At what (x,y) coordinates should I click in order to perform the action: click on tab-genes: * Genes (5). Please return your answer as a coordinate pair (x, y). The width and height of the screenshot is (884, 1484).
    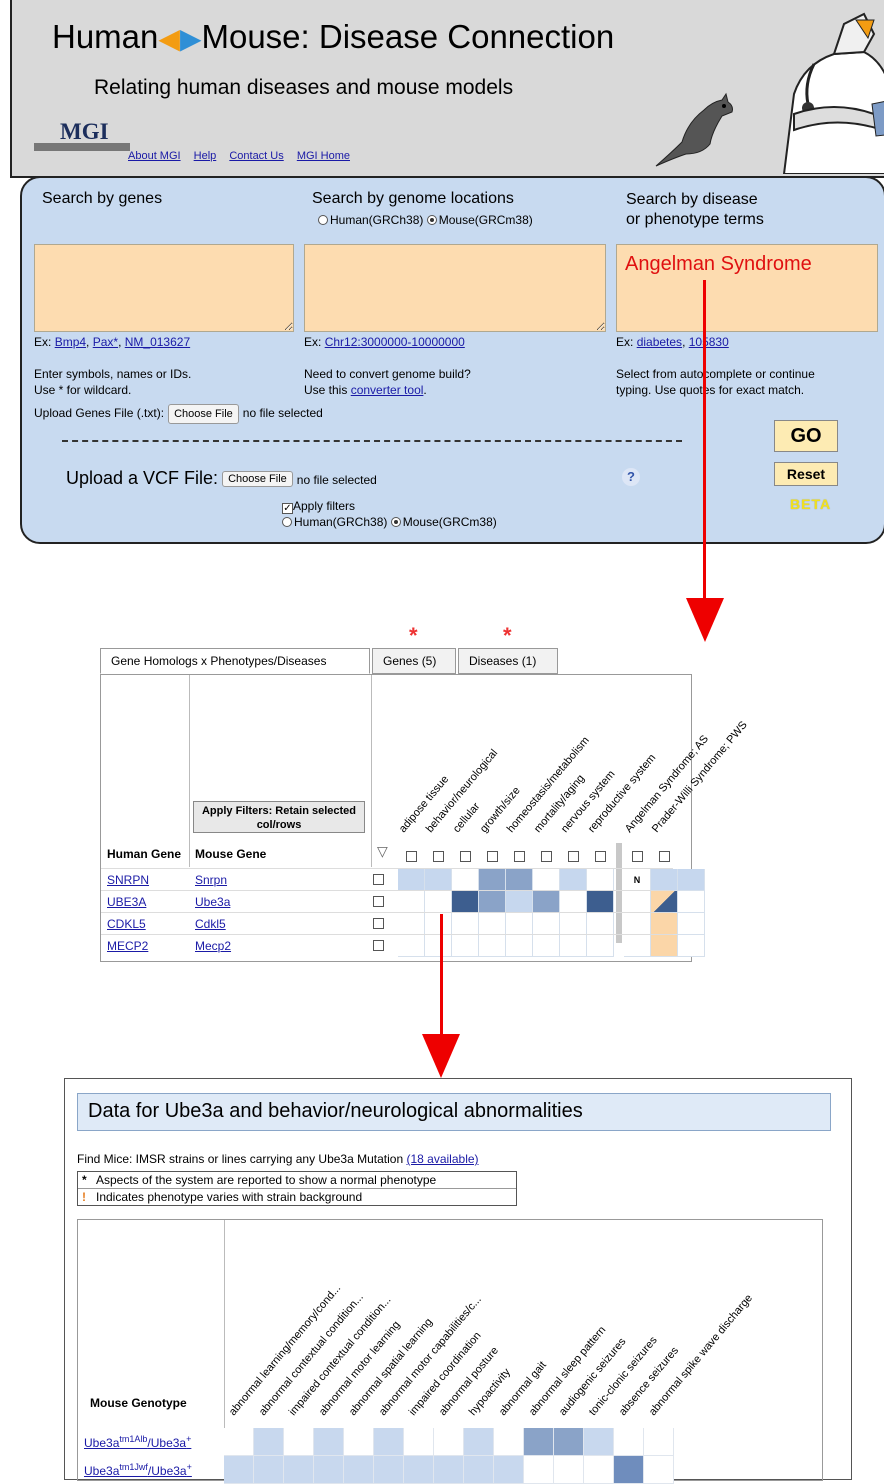
    Looking at the image, I should click on (414, 648).